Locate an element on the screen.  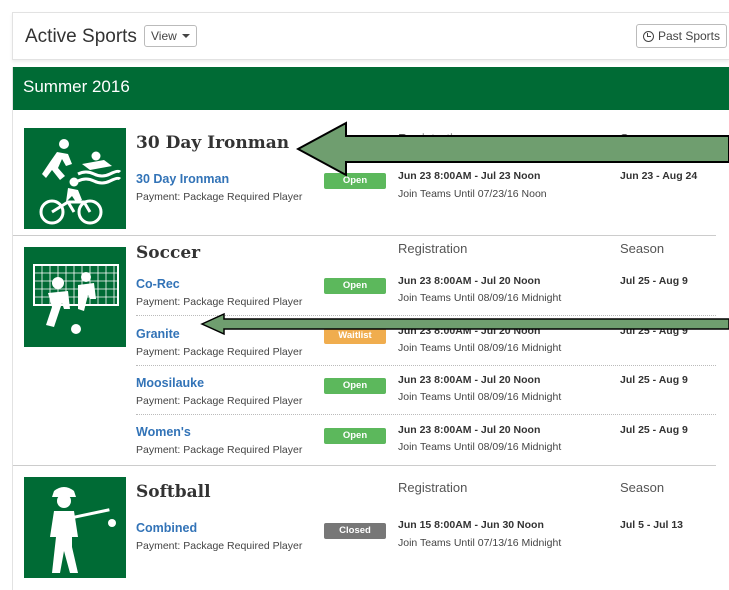
clock-icon is located at coordinates (648, 36).